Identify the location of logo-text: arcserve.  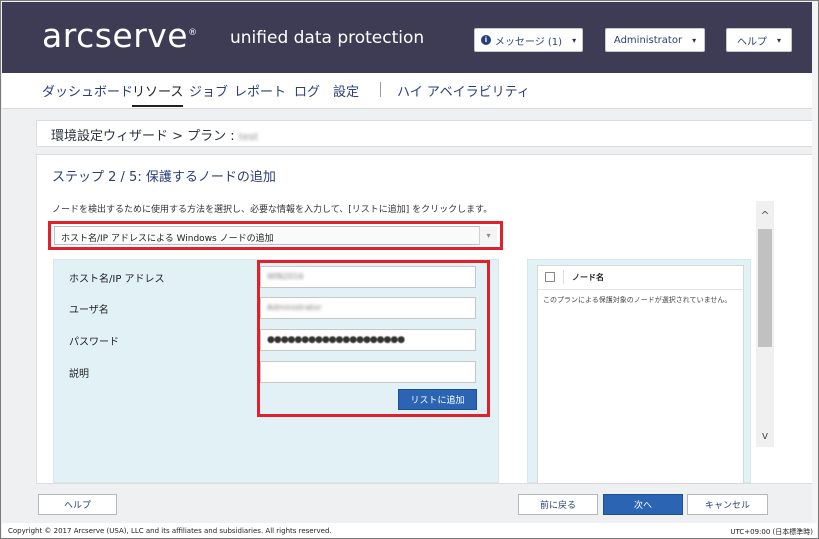
(115, 35).